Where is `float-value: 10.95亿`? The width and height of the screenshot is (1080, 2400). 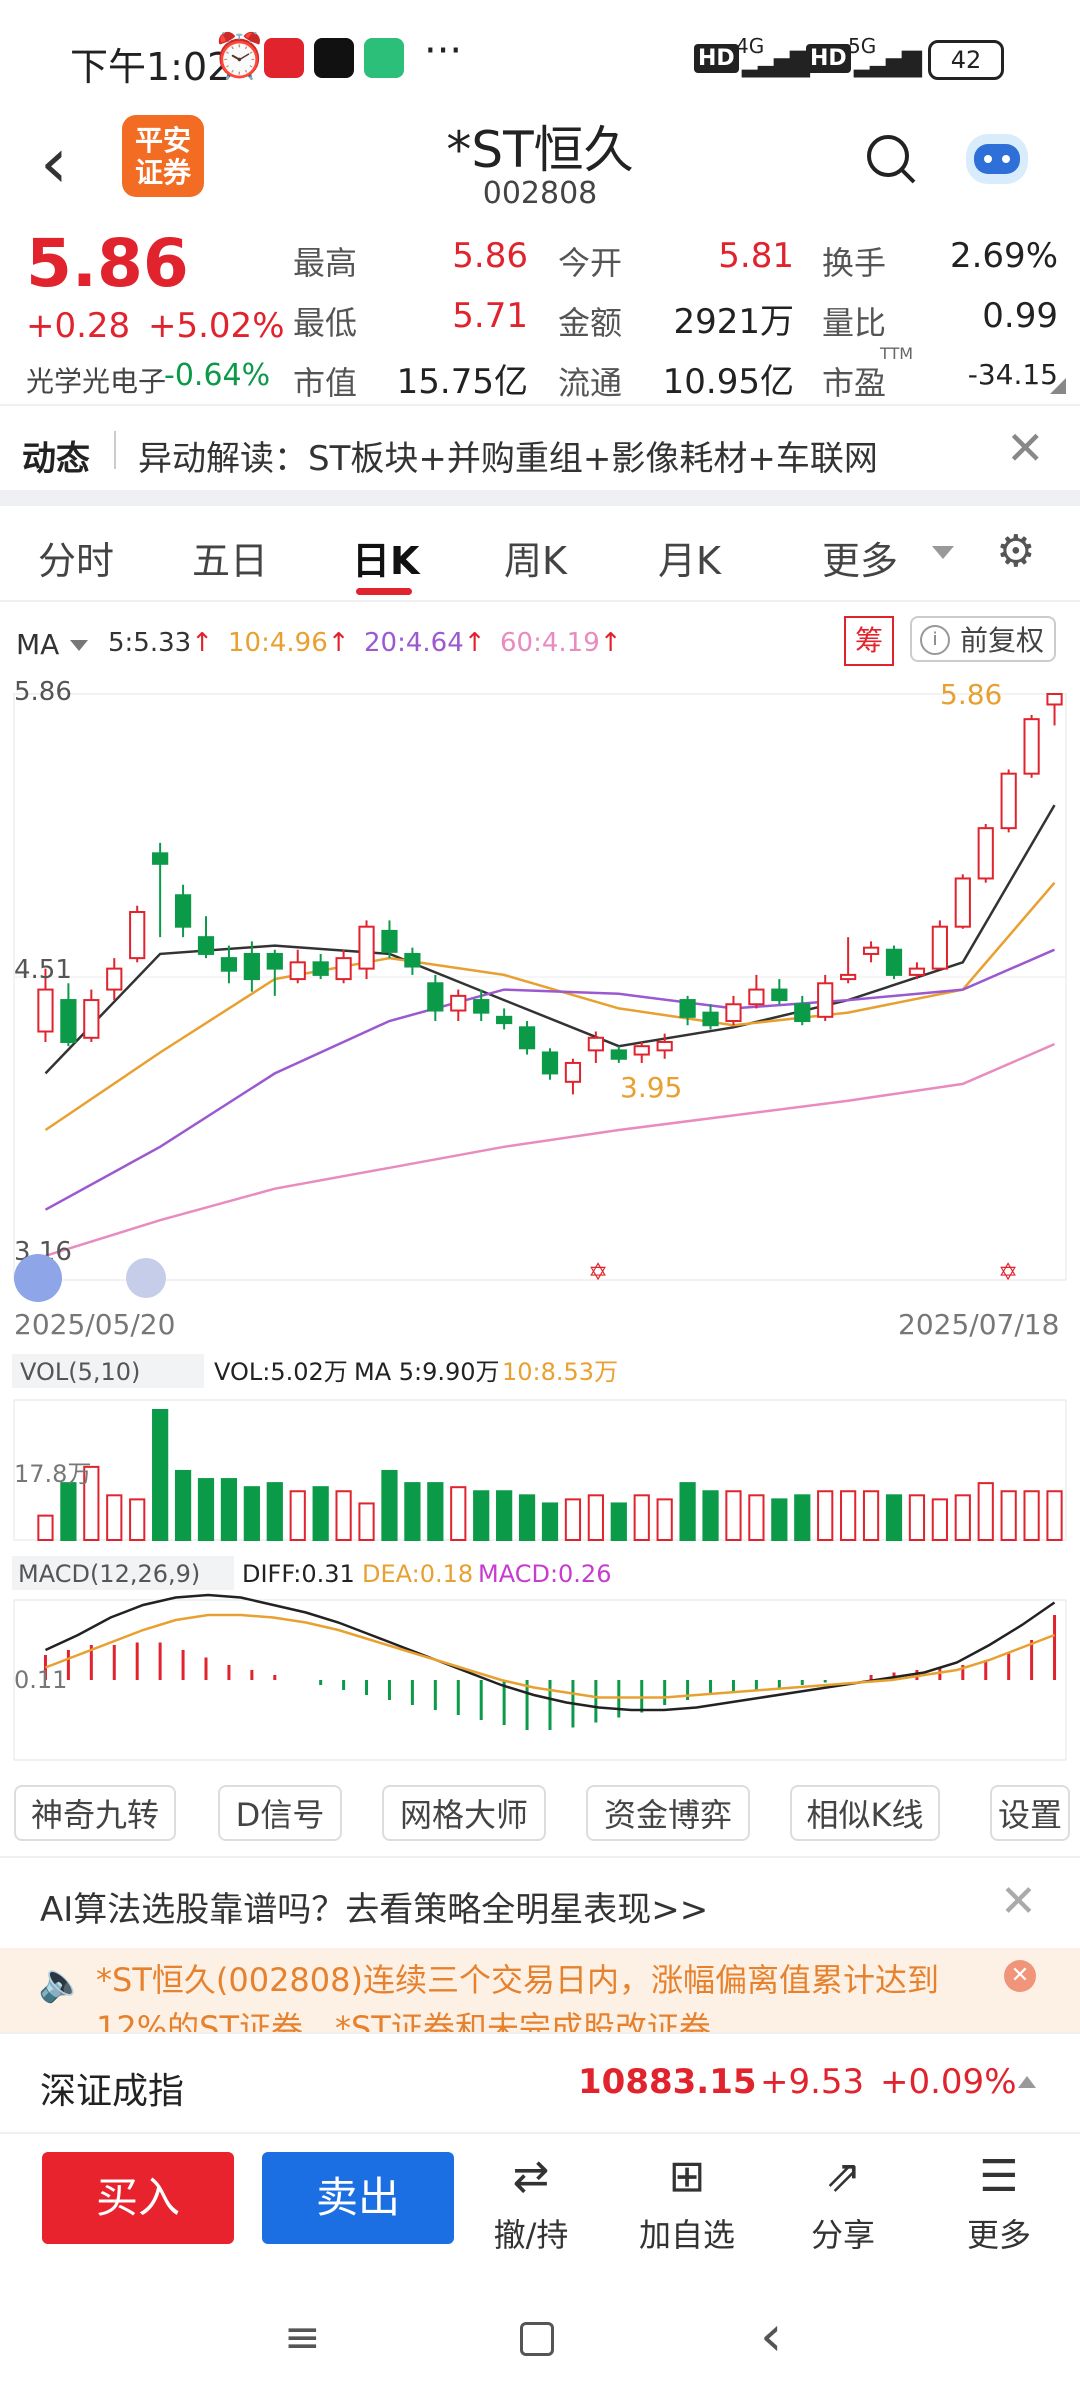
float-value: 10.95亿 is located at coordinates (728, 382).